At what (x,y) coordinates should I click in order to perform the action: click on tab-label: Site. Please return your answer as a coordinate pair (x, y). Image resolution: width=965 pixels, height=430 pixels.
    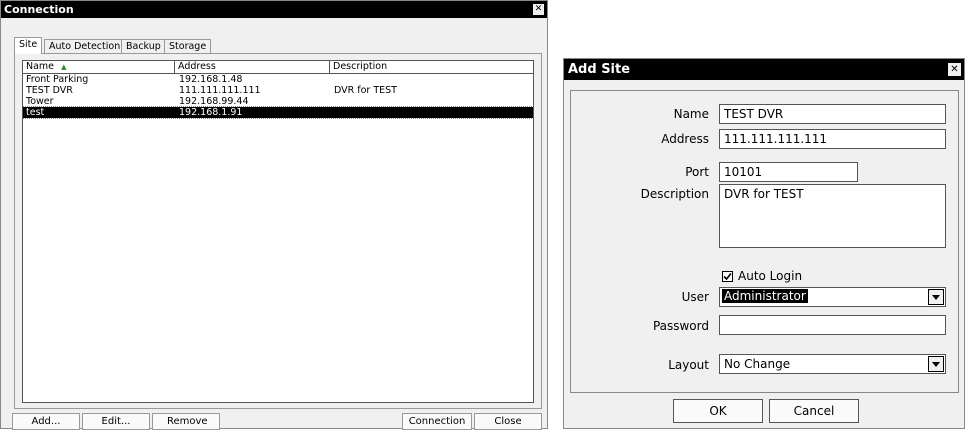
    Looking at the image, I should click on (28, 44).